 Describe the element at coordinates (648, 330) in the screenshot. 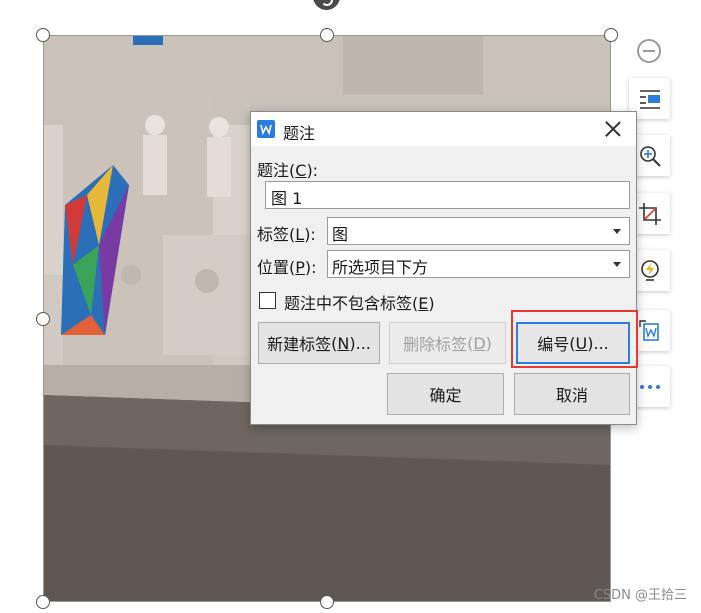

I see `image-to-doc-icon` at that location.